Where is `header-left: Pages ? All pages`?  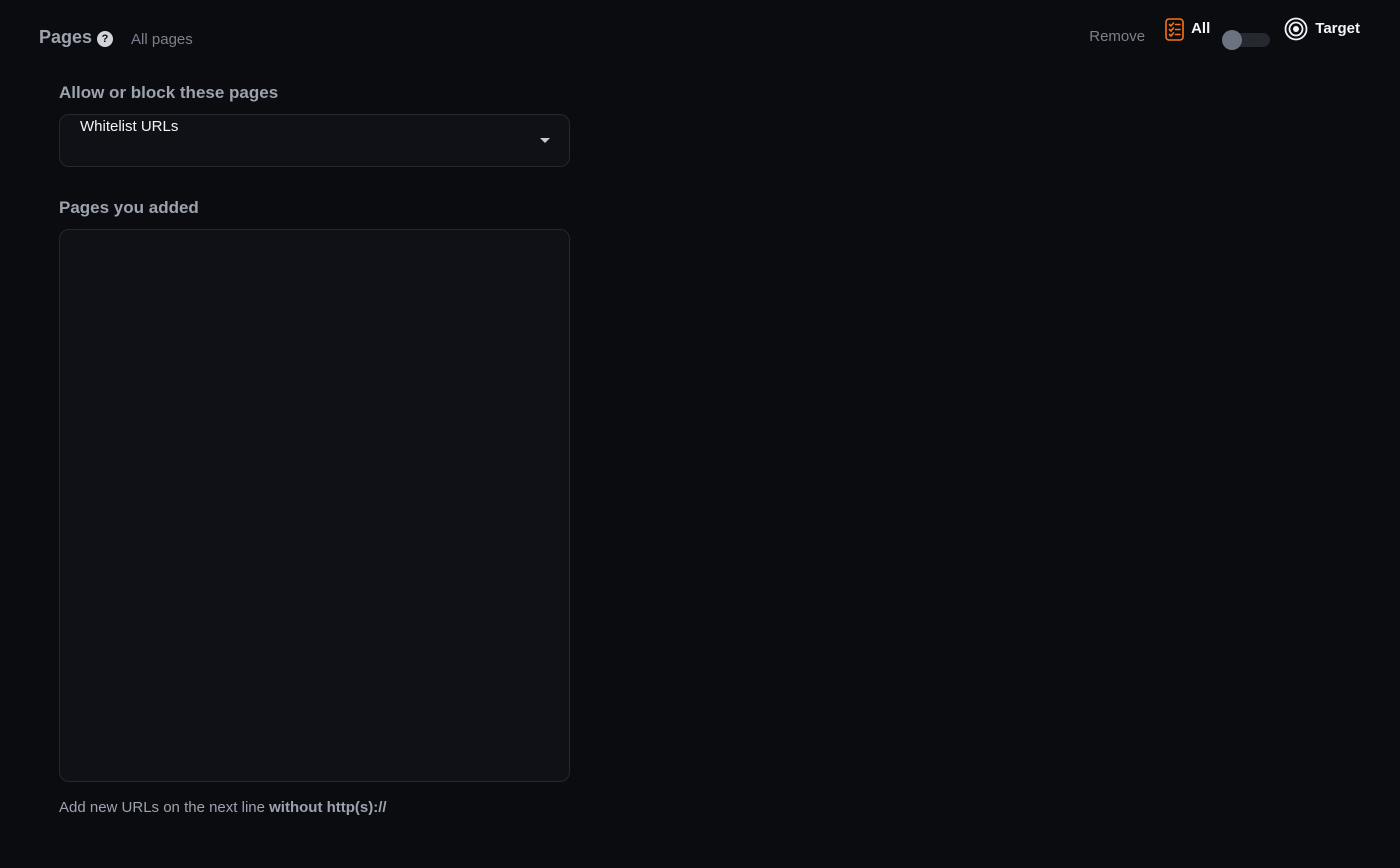 header-left: Pages ? All pages is located at coordinates (116, 37).